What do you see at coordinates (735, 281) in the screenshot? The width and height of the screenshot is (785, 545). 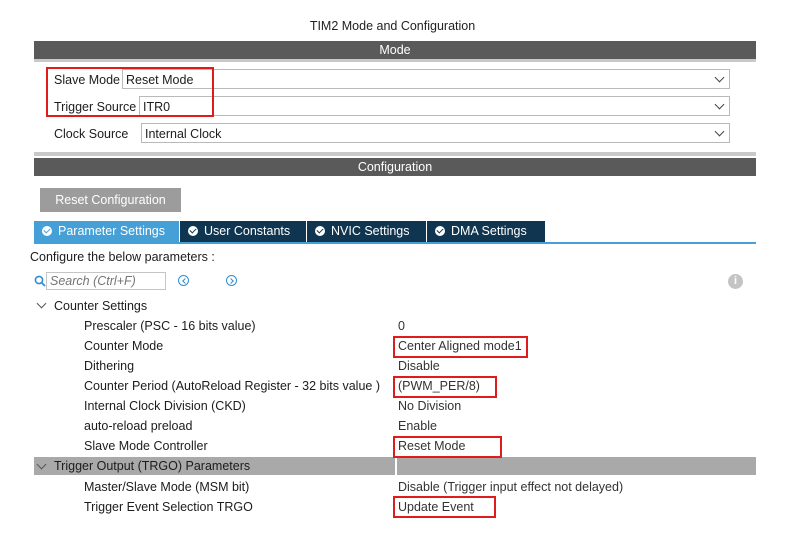 I see `info-icon: i` at bounding box center [735, 281].